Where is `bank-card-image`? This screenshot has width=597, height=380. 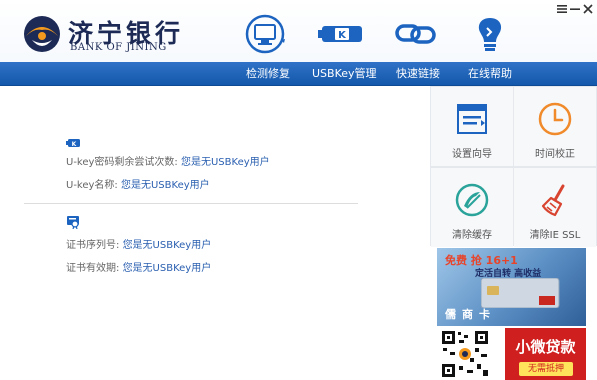
bank-card-image is located at coordinates (520, 293).